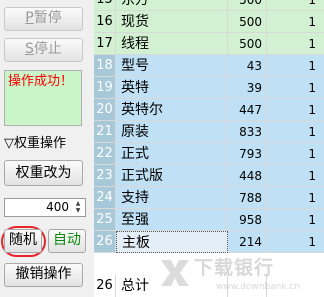 The height and width of the screenshot is (297, 324). I want to click on keyword-cell: 英特, so click(172, 88).